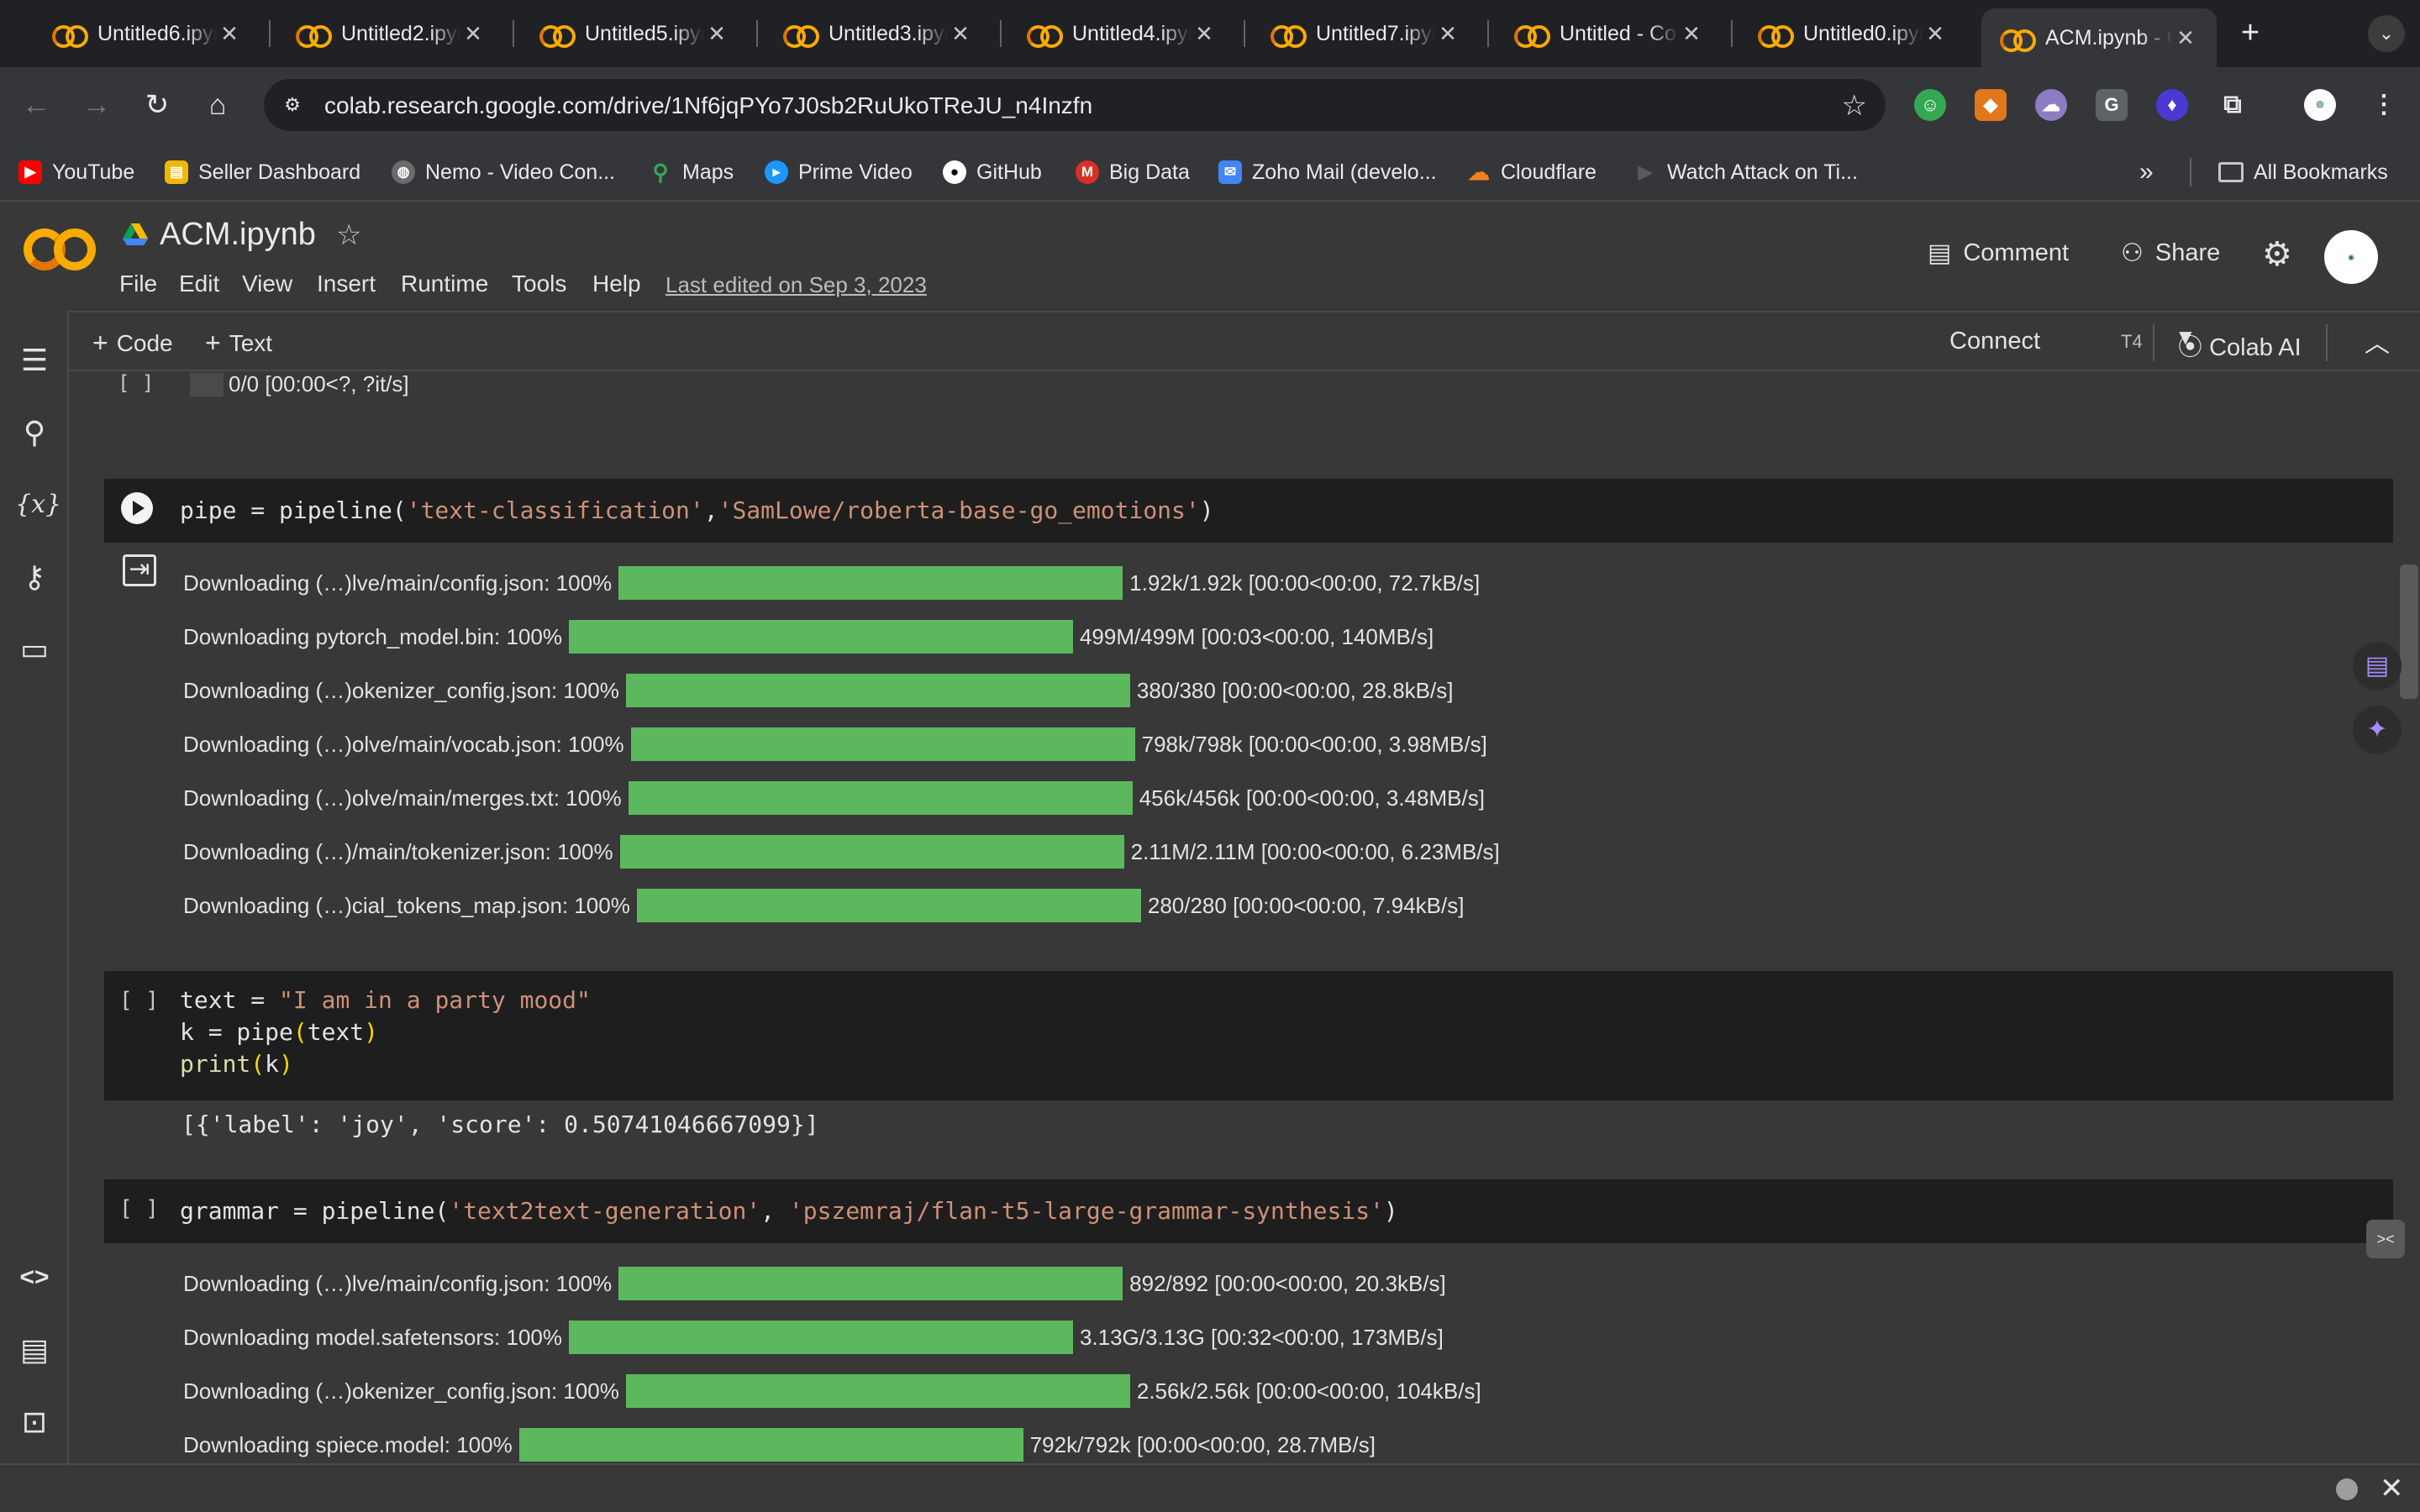 The height and width of the screenshot is (1512, 2420). What do you see at coordinates (1121, 33) in the screenshot?
I see `browser-tab: Untitled4.ipynb ✕` at bounding box center [1121, 33].